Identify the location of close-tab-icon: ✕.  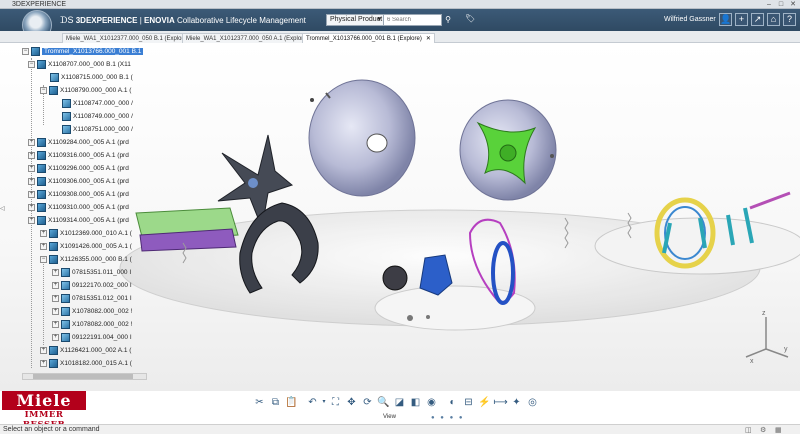
(428, 39).